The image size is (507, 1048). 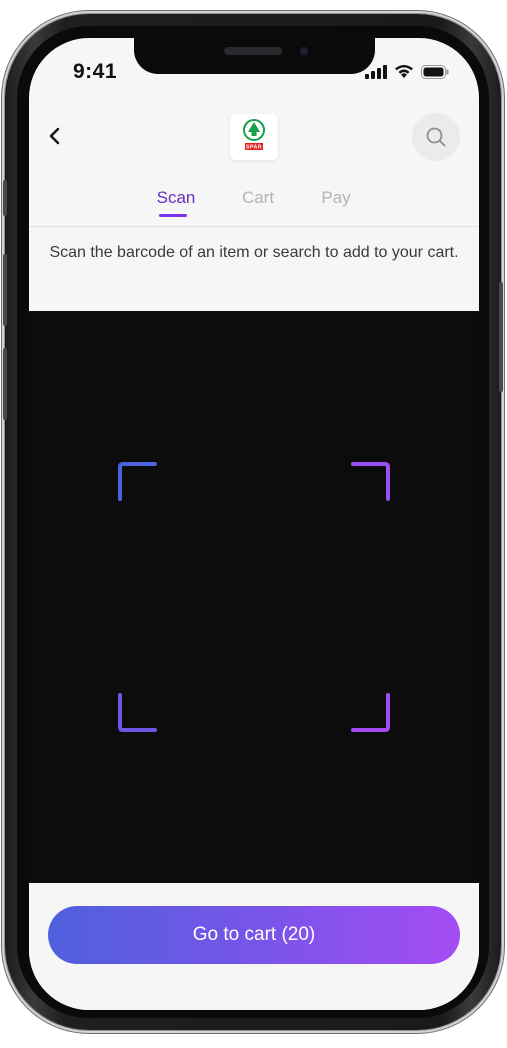 I want to click on spar-tree-icon: SPAR, so click(x=254, y=135).